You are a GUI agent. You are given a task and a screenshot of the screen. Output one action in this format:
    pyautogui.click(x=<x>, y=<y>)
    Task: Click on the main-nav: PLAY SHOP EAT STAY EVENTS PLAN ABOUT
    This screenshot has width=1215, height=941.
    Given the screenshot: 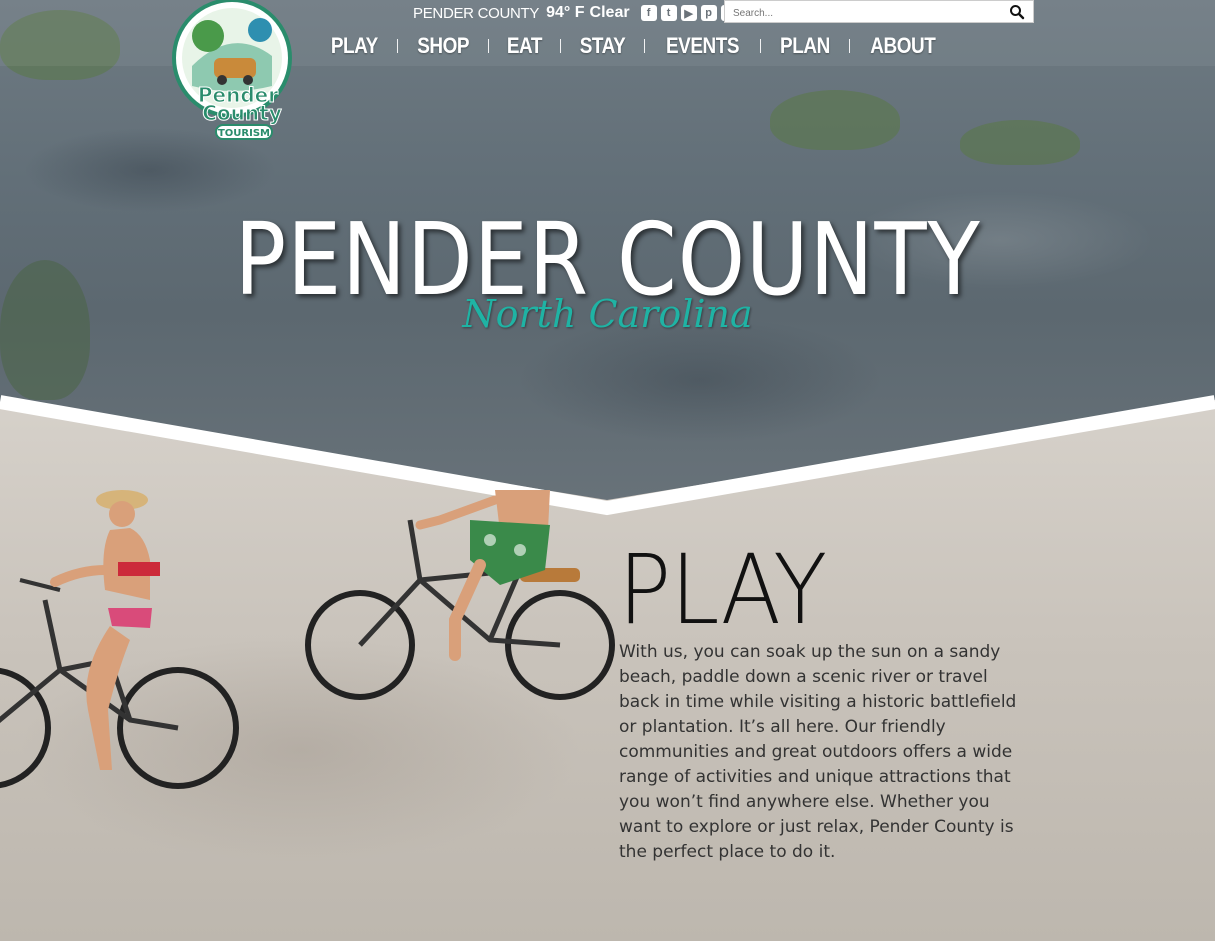 What is the action you would take?
    pyautogui.click(x=634, y=46)
    